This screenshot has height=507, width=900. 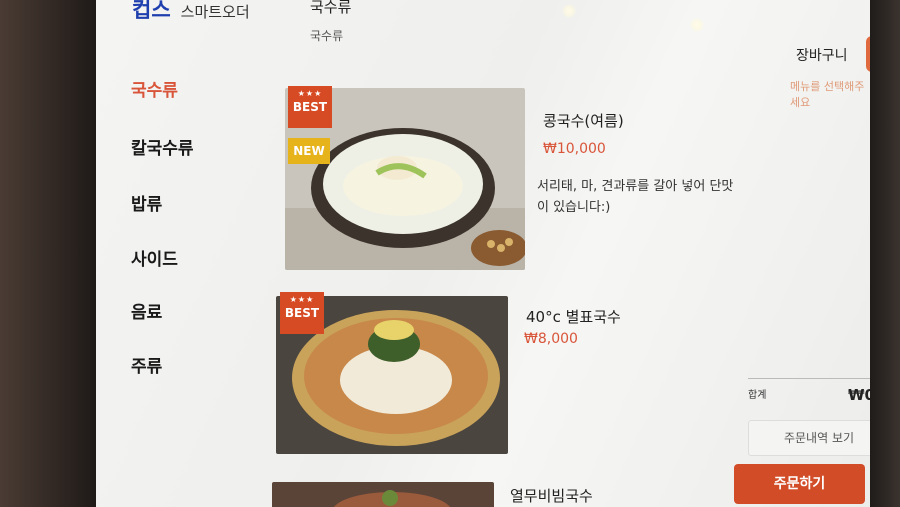 What do you see at coordinates (327, 36) in the screenshot?
I see `breadcrumb: 국수류` at bounding box center [327, 36].